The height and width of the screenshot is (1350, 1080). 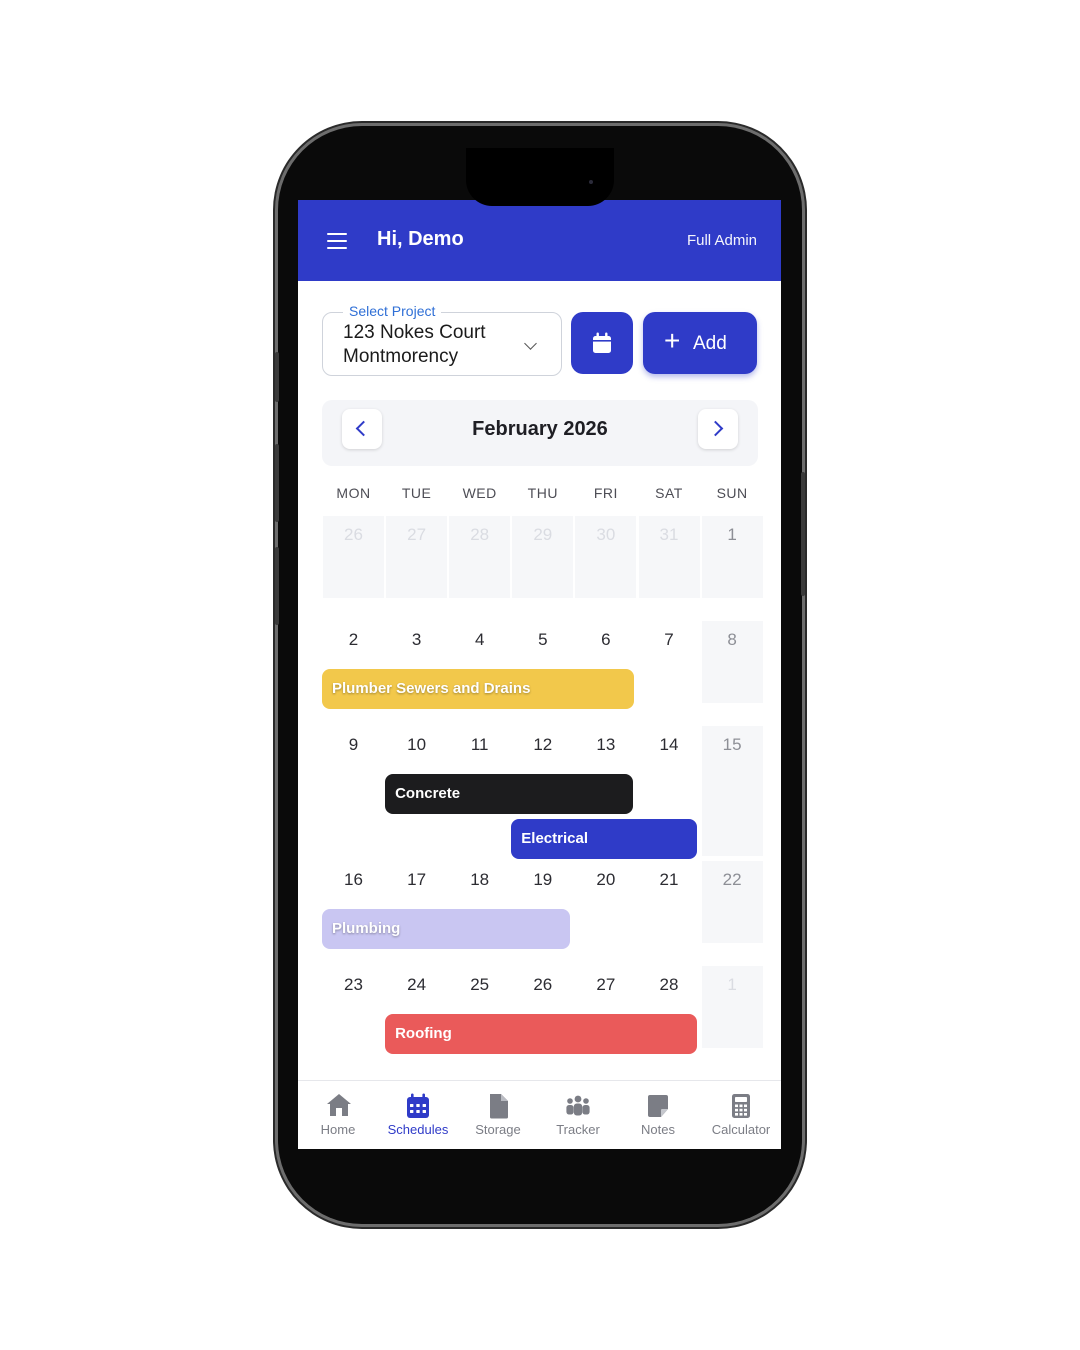 I want to click on day-number: 11, so click(x=479, y=745).